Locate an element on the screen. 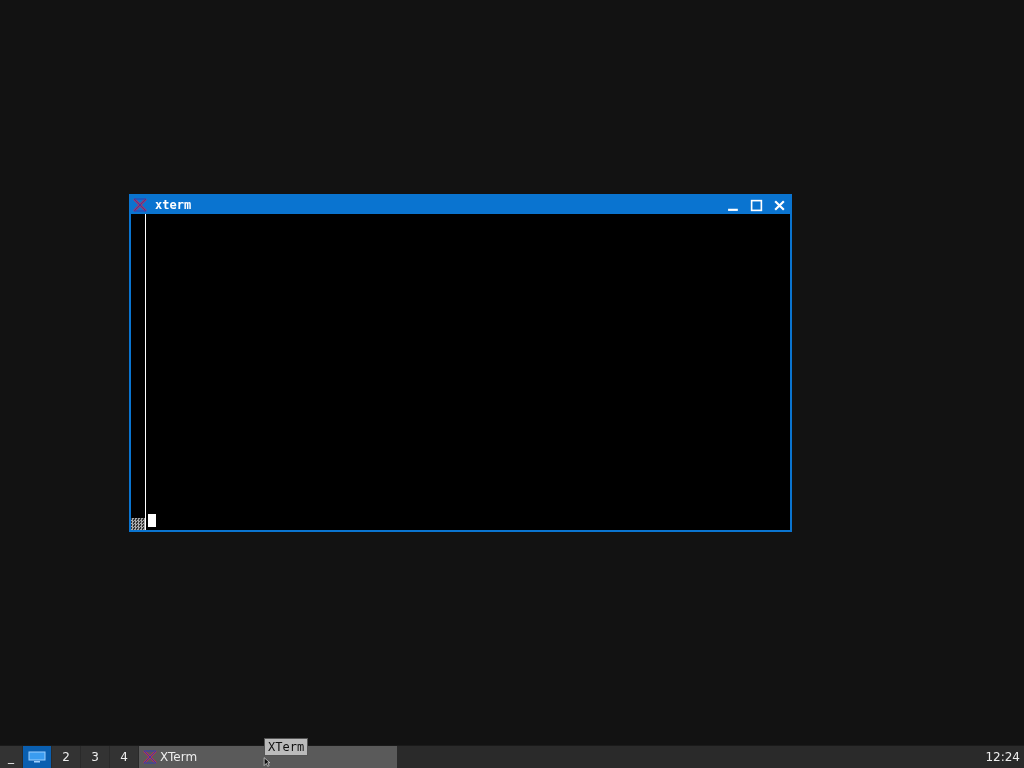  task-label: XTerm is located at coordinates (179, 757).